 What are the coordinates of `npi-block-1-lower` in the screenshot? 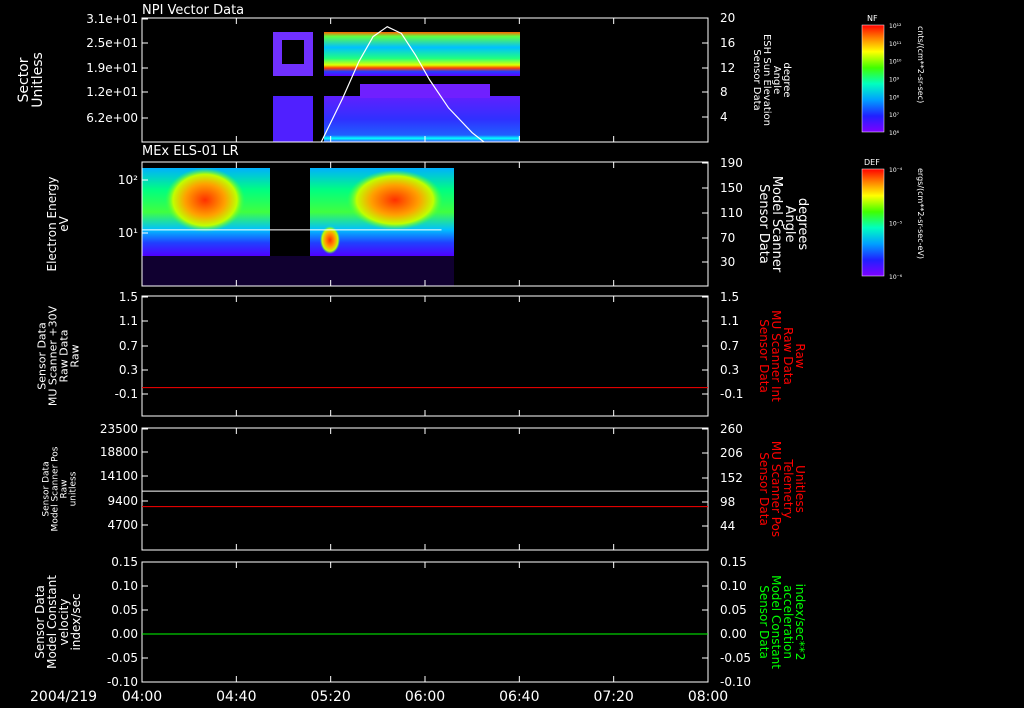 It's located at (293, 119).